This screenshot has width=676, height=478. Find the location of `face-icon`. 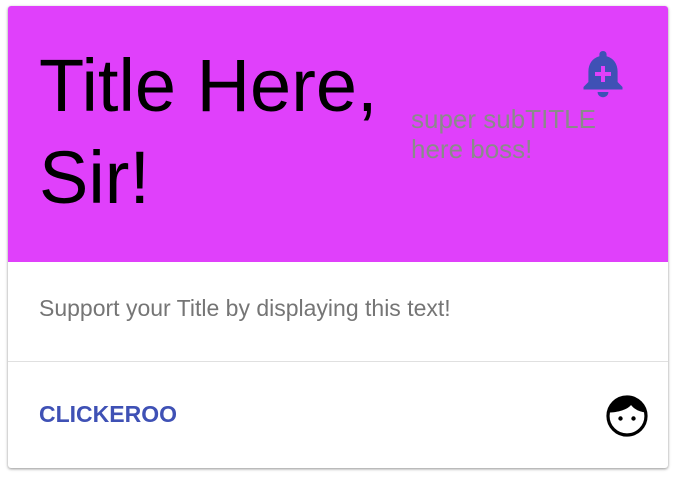

face-icon is located at coordinates (627, 416).